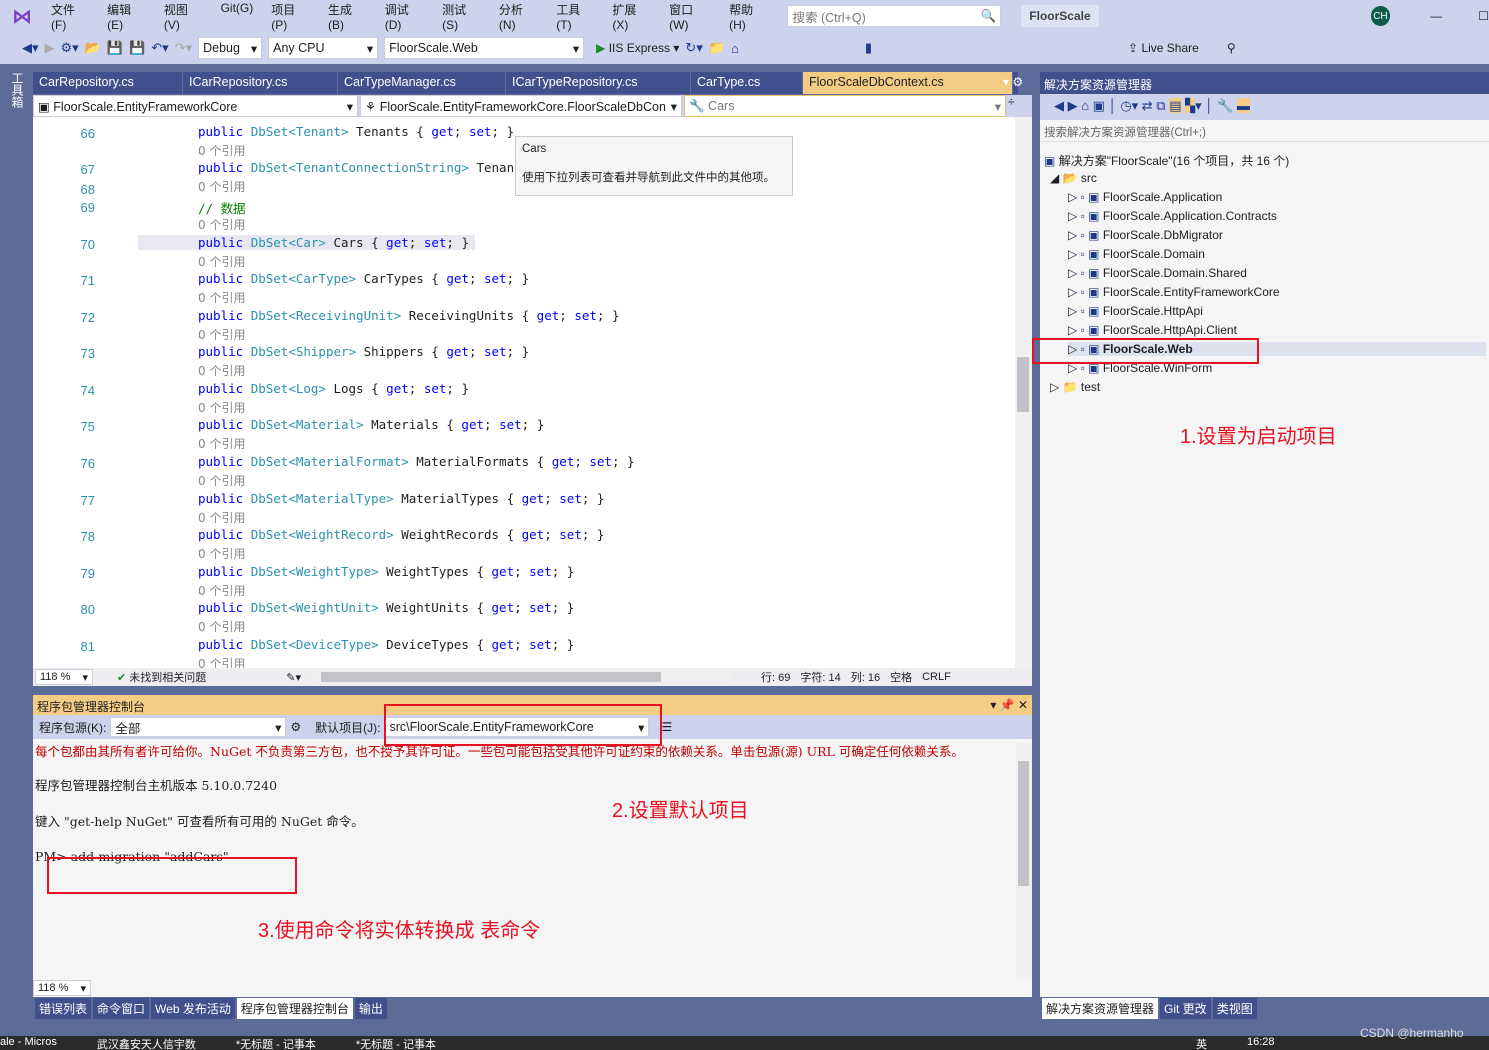 The image size is (1489, 1050). I want to click on bottom-tab: Web 发布活动, so click(193, 1008).